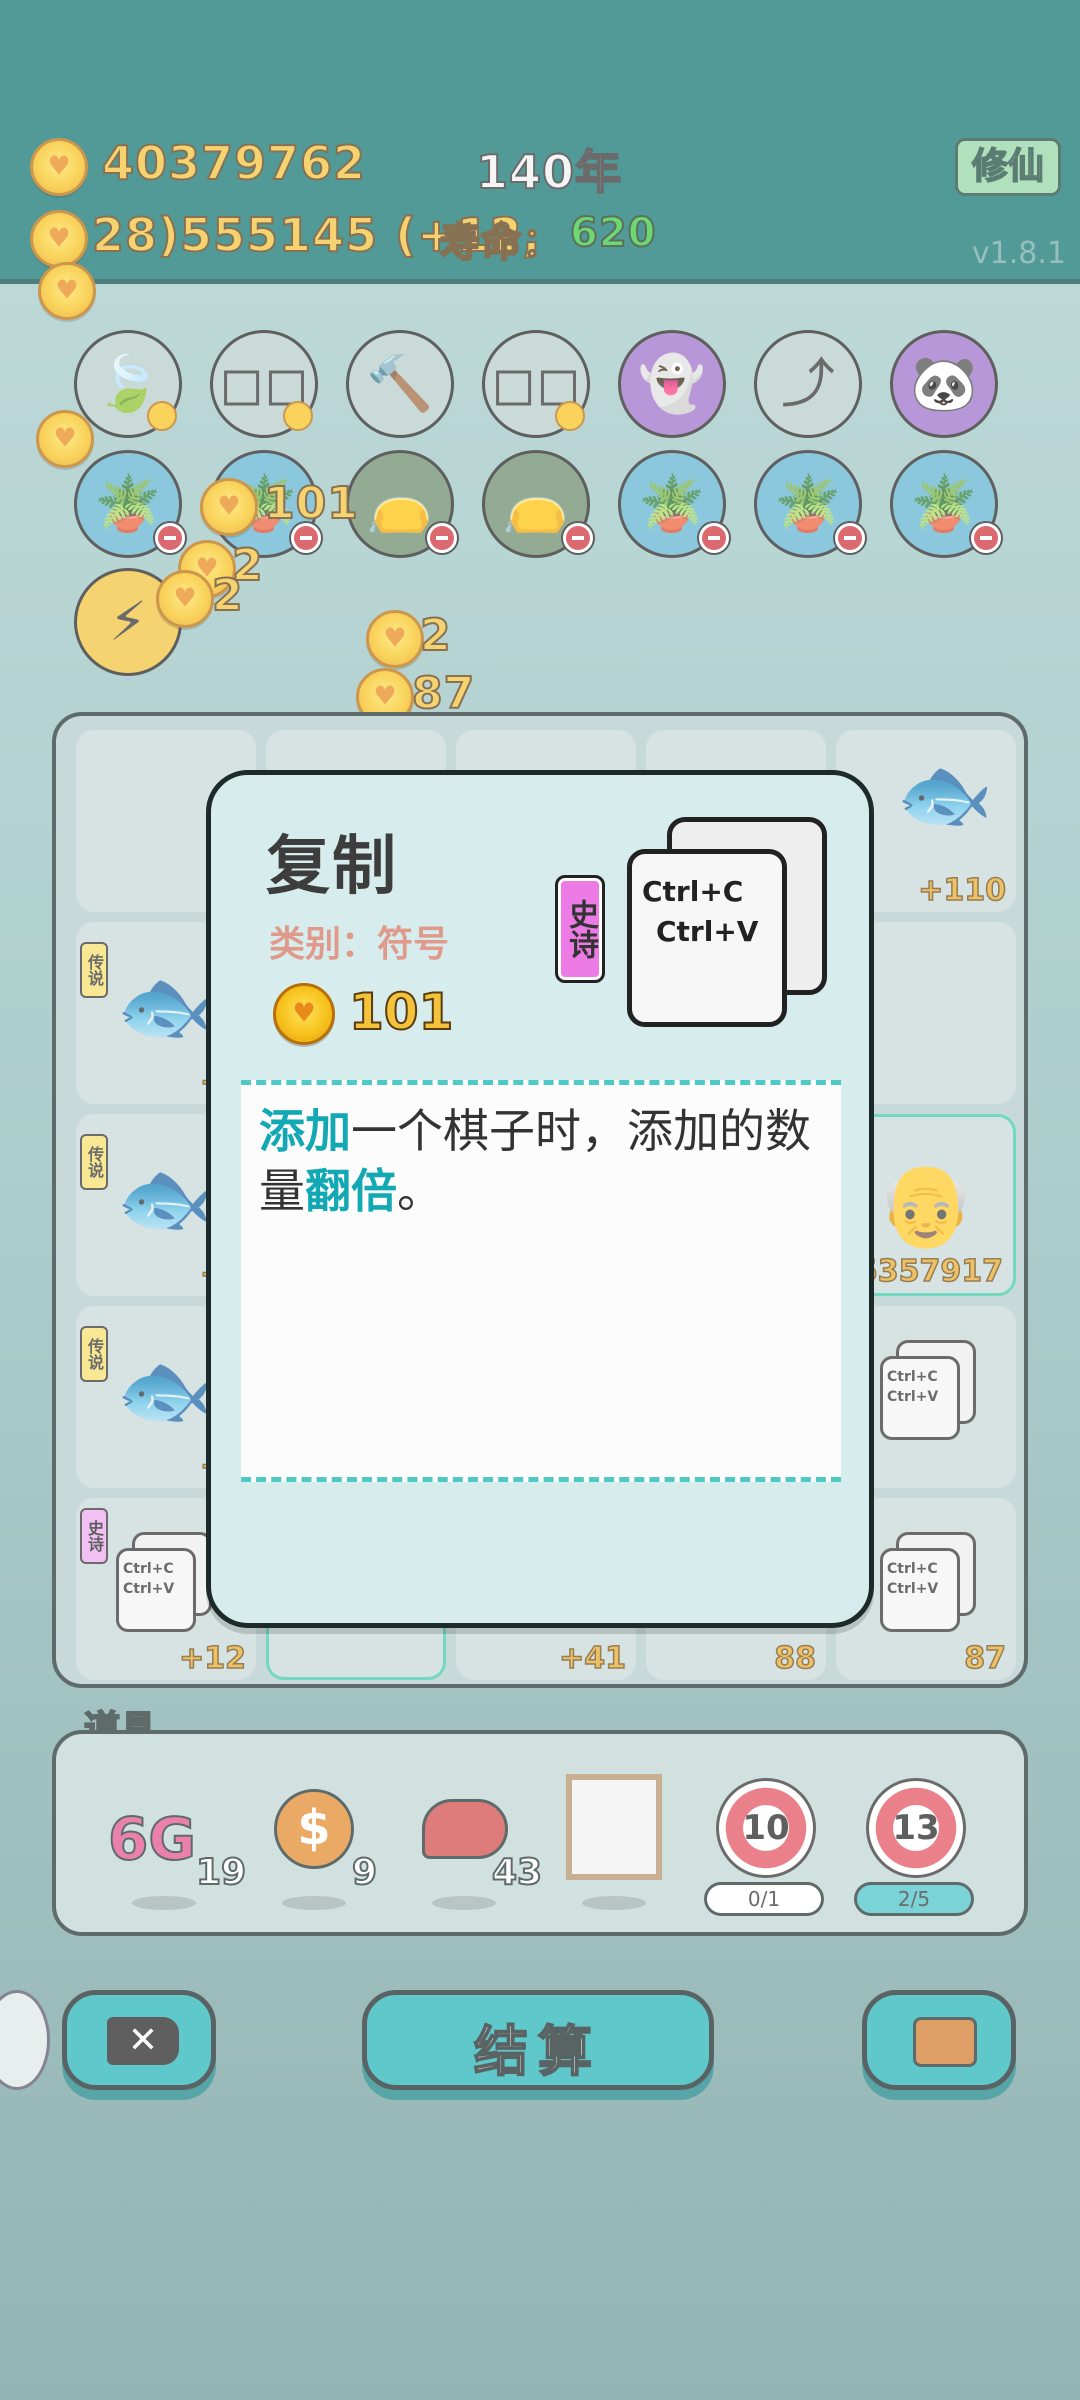 The width and height of the screenshot is (1080, 2400). I want to click on ghost-icon: 👻, so click(672, 383).